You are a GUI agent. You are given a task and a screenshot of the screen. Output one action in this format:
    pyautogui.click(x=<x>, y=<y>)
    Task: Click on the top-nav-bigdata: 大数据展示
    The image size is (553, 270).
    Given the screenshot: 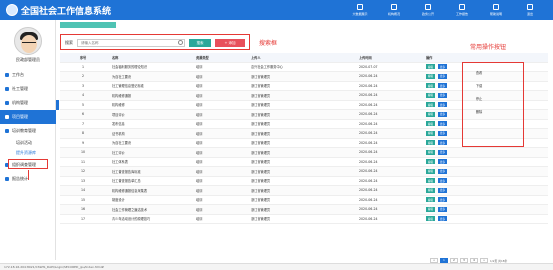 What is the action you would take?
    pyautogui.click(x=360, y=10)
    